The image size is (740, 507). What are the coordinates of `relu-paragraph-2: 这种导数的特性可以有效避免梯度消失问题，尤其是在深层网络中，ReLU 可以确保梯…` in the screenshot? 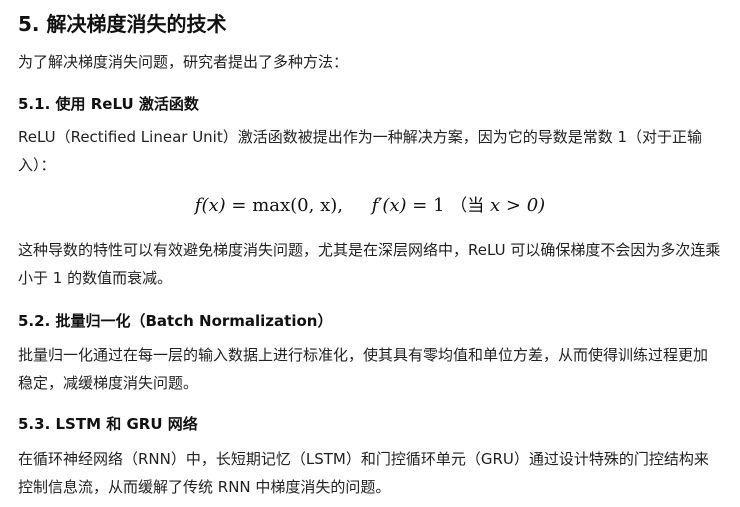 It's located at (369, 264).